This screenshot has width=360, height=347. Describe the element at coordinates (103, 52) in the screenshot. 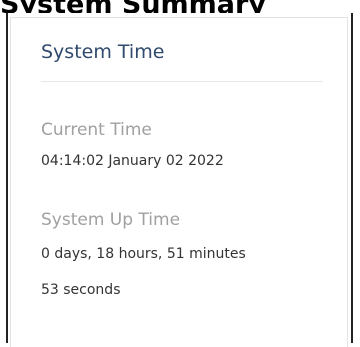

I see `card-title: System Time` at that location.